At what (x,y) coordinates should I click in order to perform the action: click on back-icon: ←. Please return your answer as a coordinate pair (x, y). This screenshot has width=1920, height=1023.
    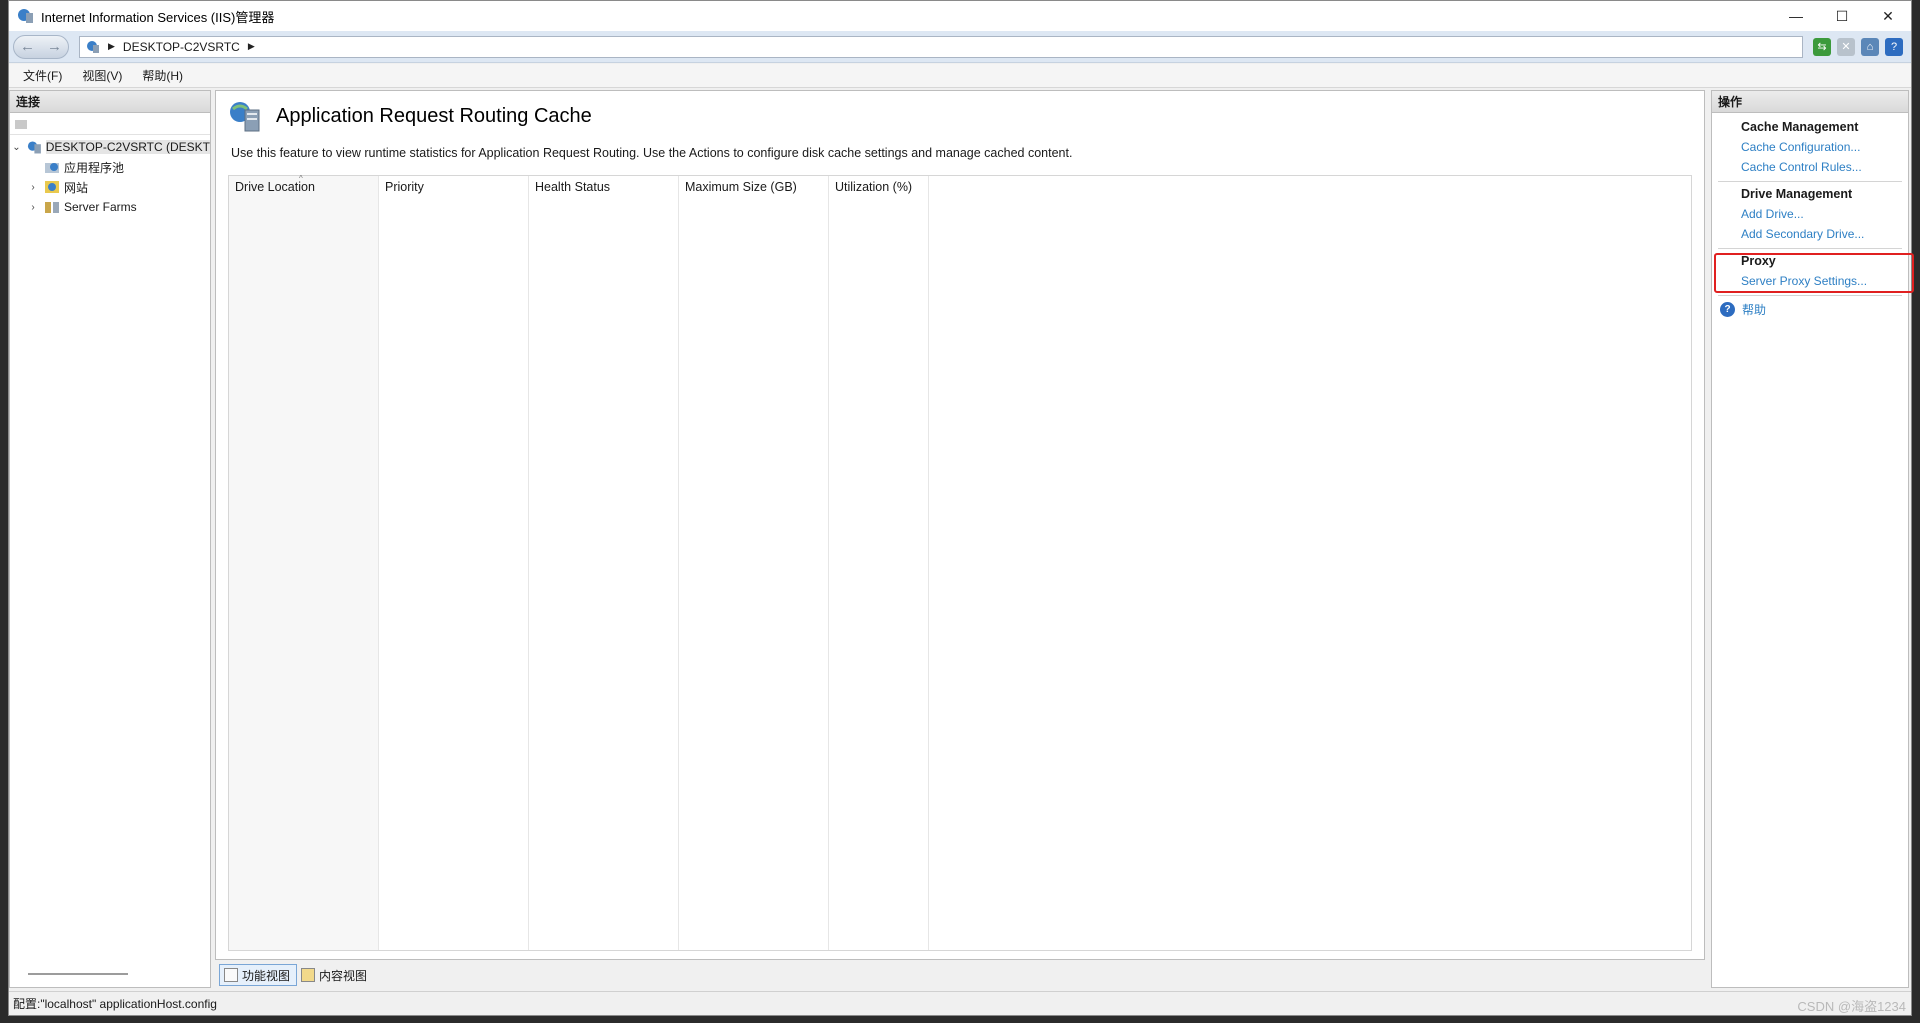
    Looking at the image, I should click on (27, 46).